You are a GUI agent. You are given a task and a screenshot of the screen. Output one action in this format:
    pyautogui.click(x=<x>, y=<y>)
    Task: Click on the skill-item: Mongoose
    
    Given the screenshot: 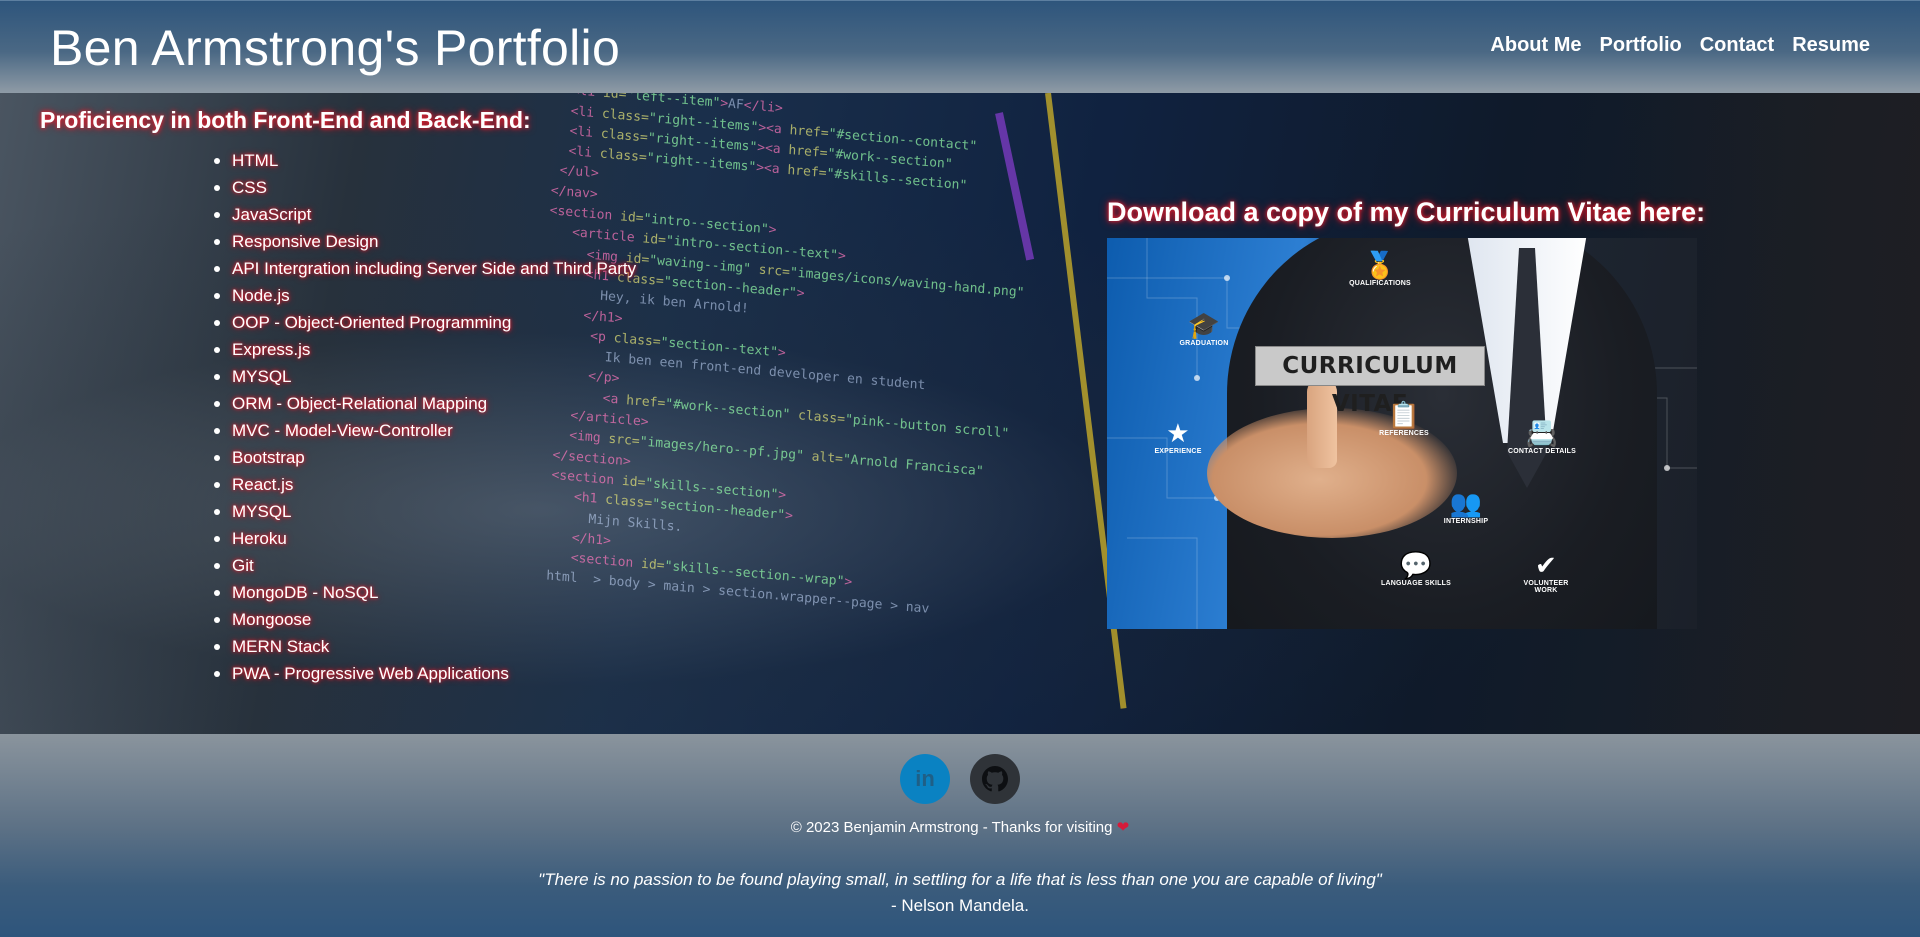 What is the action you would take?
    pyautogui.click(x=424, y=619)
    